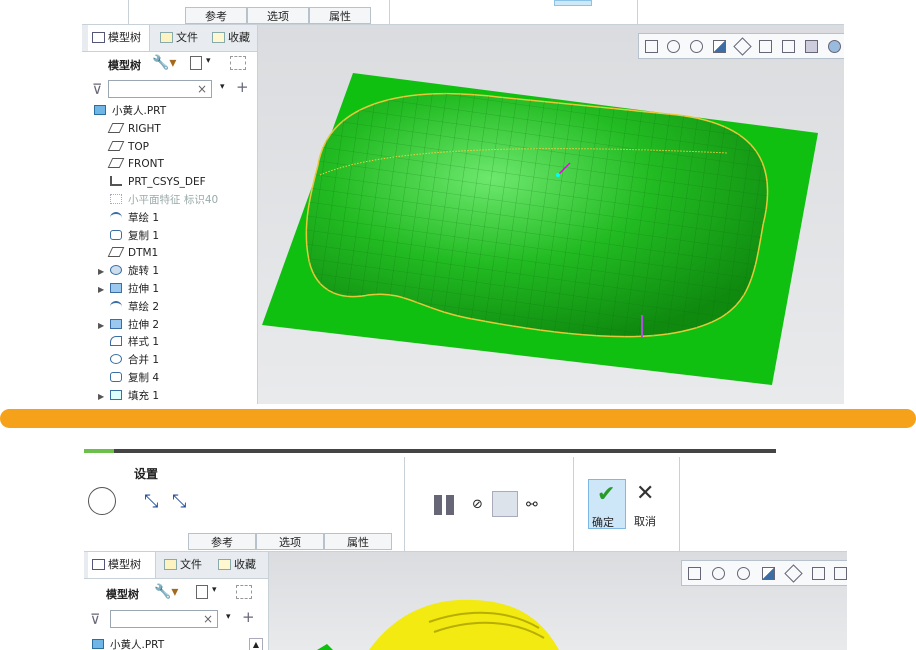 The height and width of the screenshot is (650, 916). I want to click on tab-references: 参考, so click(216, 15).